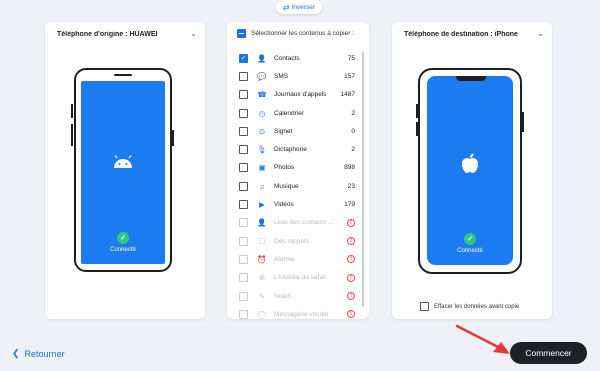  I want to click on destination-status: Connecté, so click(470, 251).